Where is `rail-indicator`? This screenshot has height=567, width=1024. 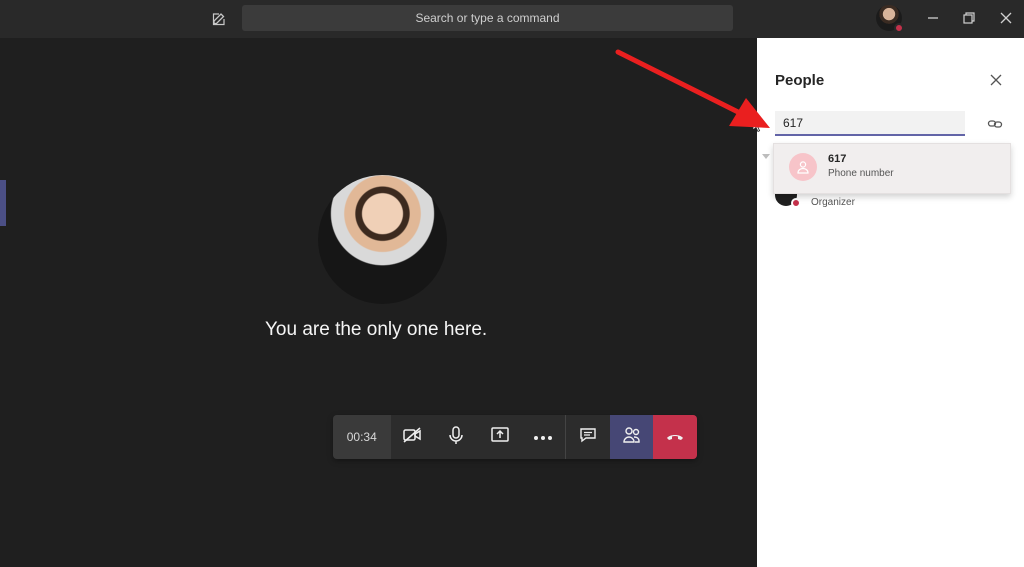
rail-indicator is located at coordinates (3, 203).